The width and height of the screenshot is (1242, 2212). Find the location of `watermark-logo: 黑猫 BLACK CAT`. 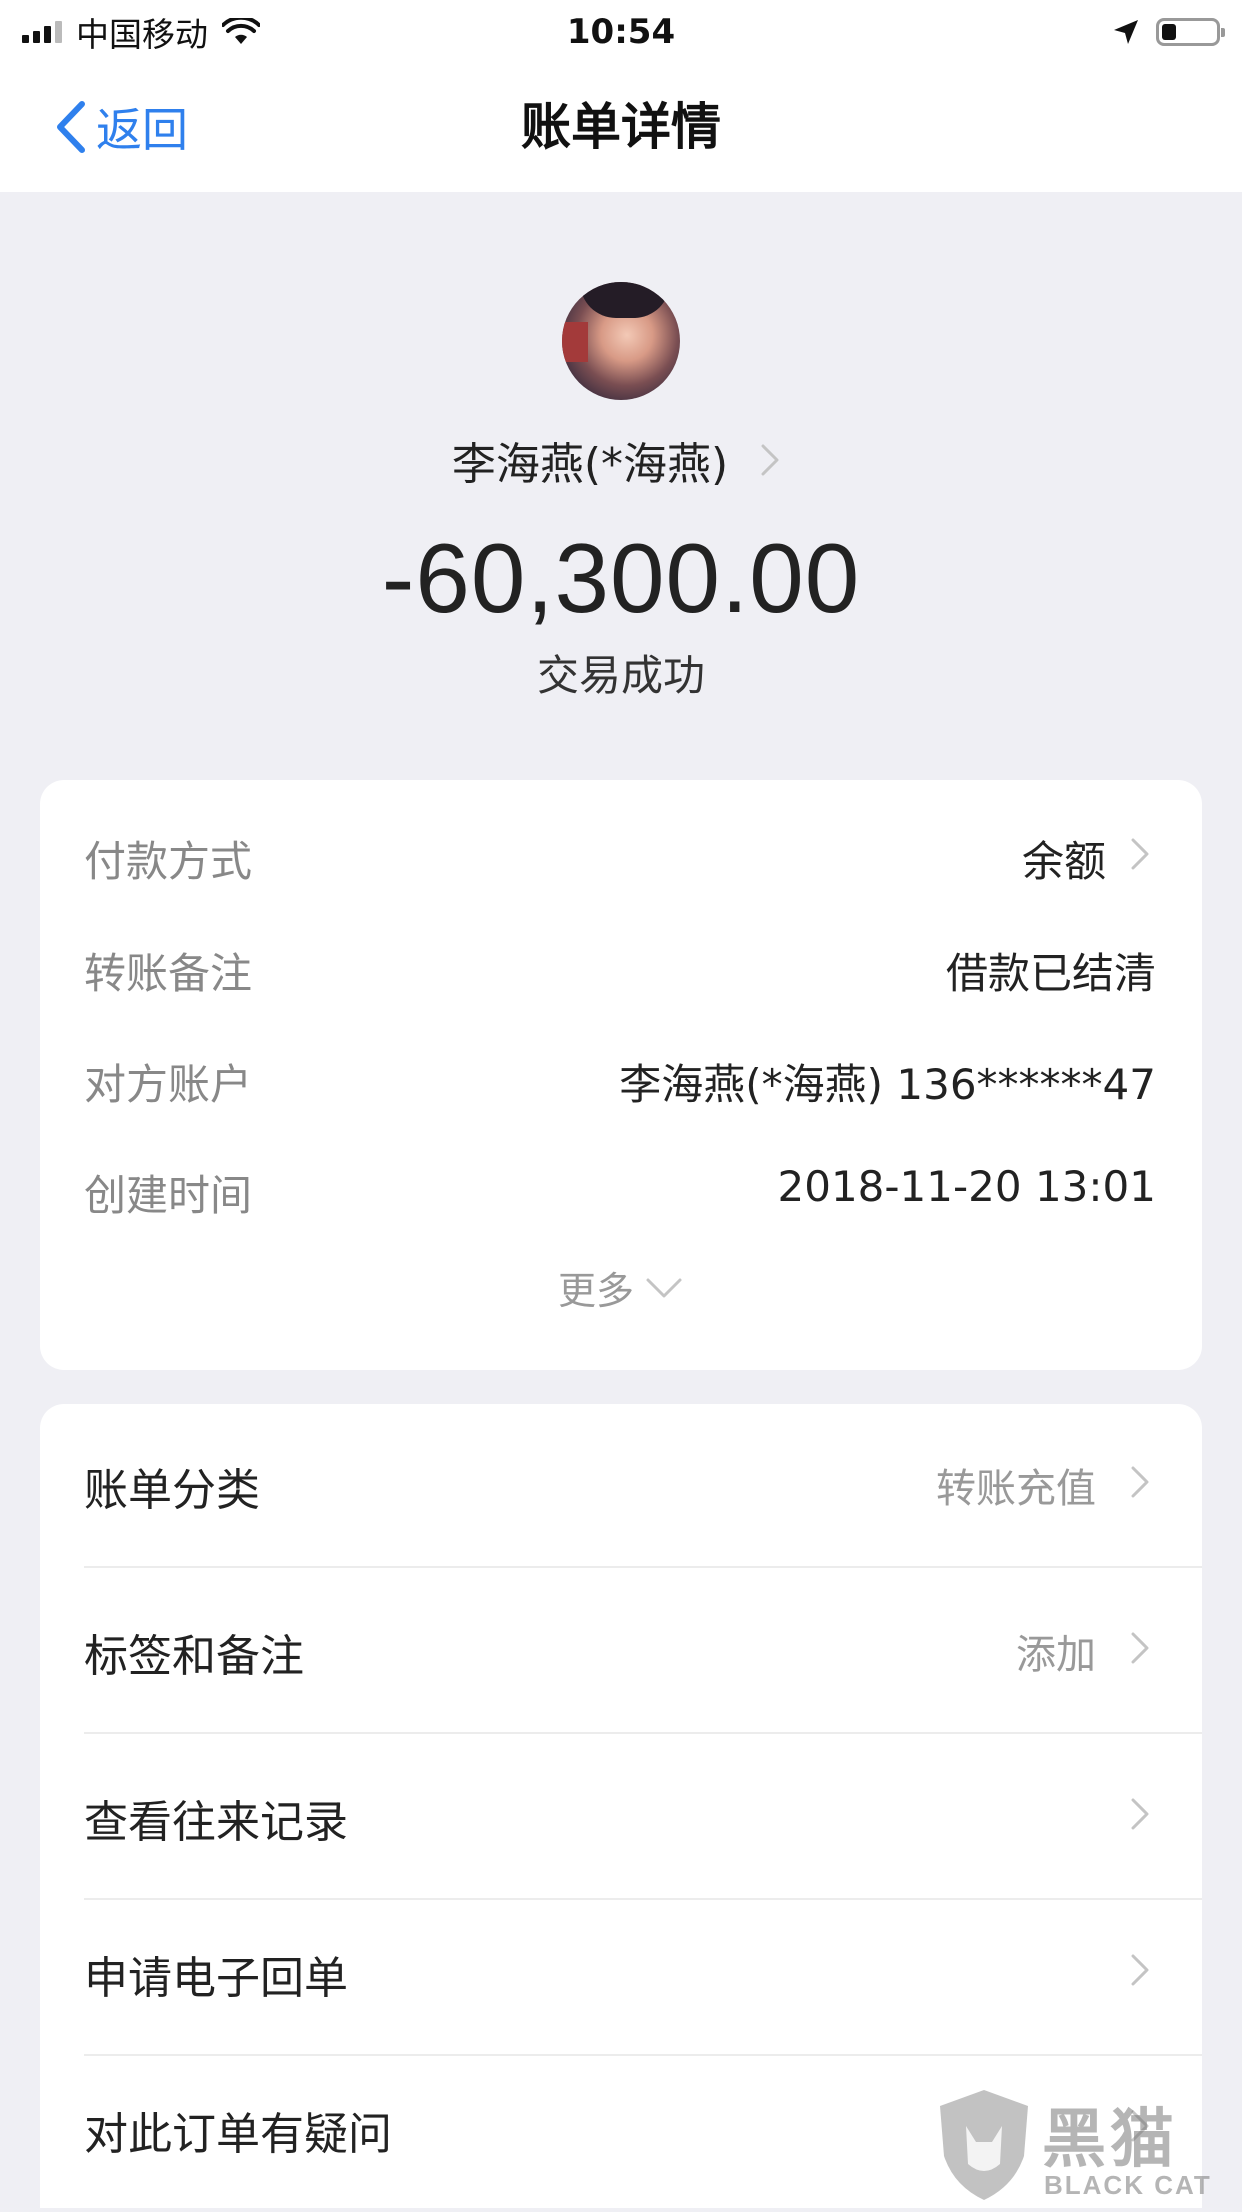

watermark-logo: 黑猫 BLACK CAT is located at coordinates (1079, 2145).